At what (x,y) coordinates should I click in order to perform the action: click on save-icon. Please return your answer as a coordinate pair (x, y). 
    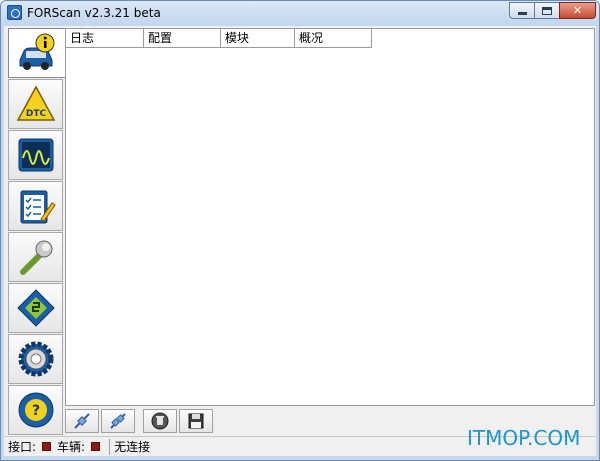
    Looking at the image, I should click on (196, 420).